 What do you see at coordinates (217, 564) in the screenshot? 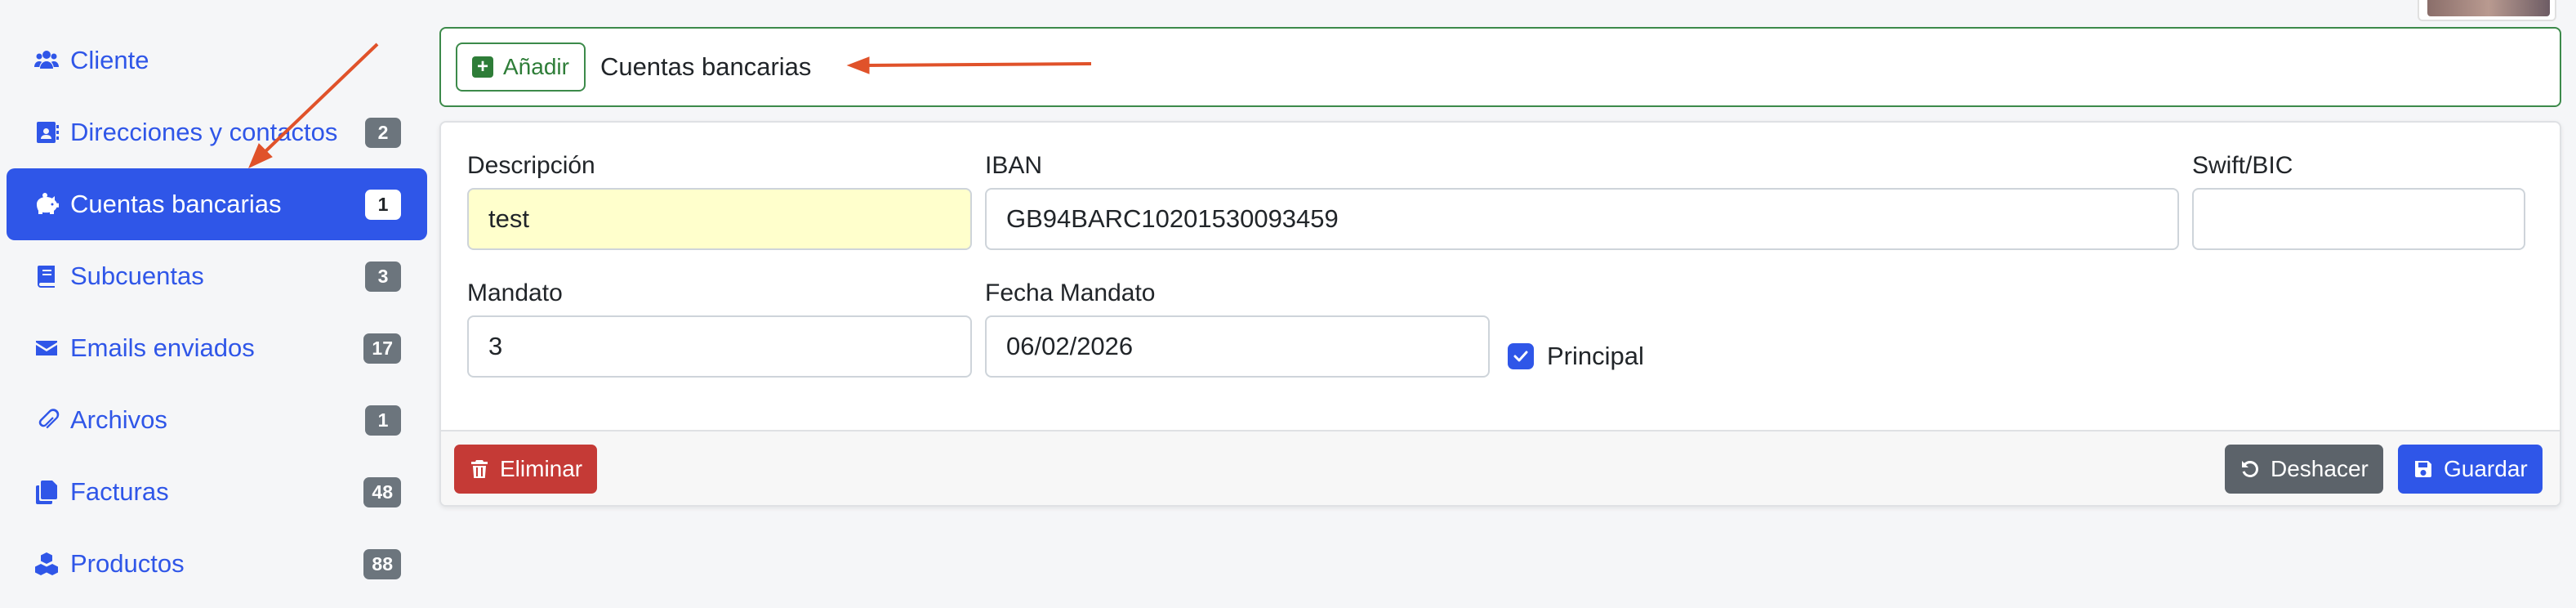
I see `sidebar-item-productos: Productos 88` at bounding box center [217, 564].